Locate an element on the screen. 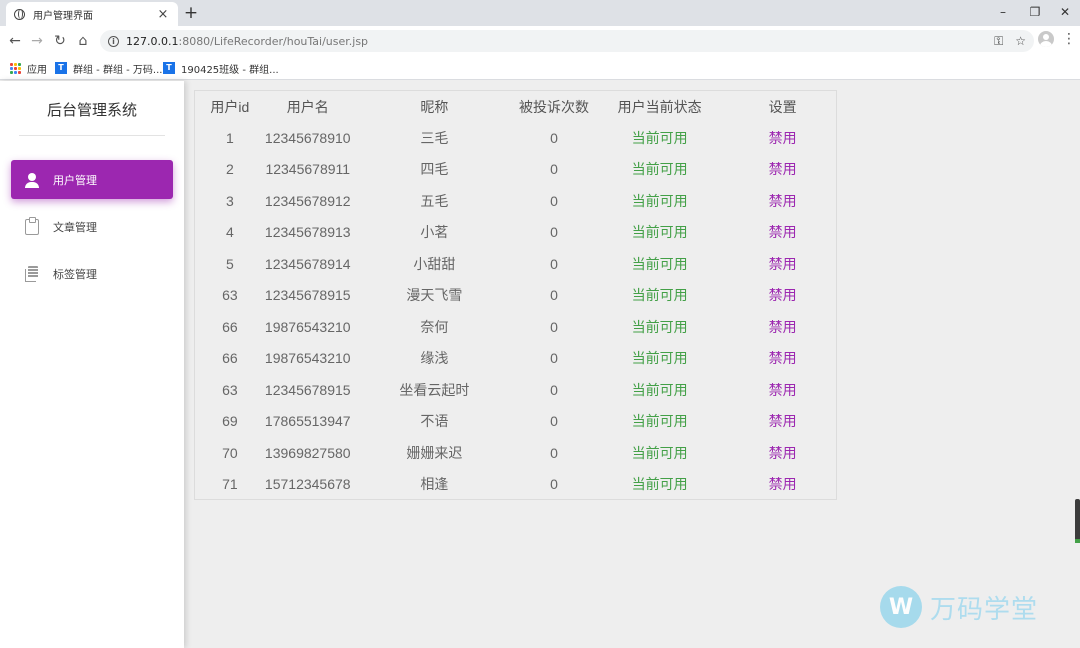 This screenshot has height=648, width=1080. table-row: 69 17865513947 不语 0 当前可用 禁用 is located at coordinates (515, 422).